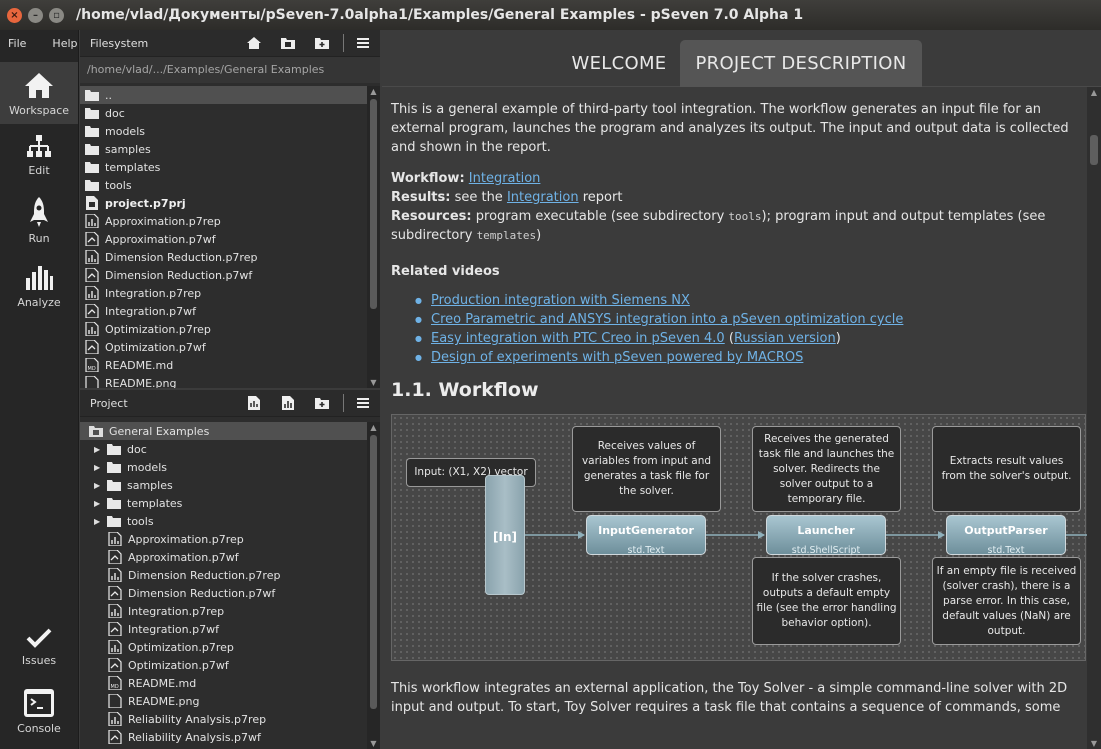  Describe the element at coordinates (223, 113) in the screenshot. I see `list-item: doc` at that location.